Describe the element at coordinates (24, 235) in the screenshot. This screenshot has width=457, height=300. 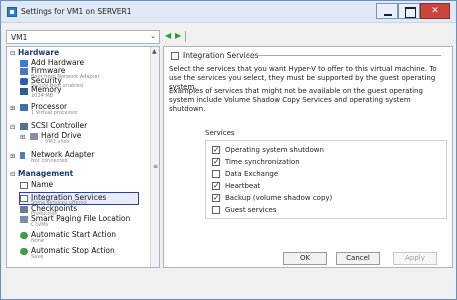
I see `start-action-icon` at that location.